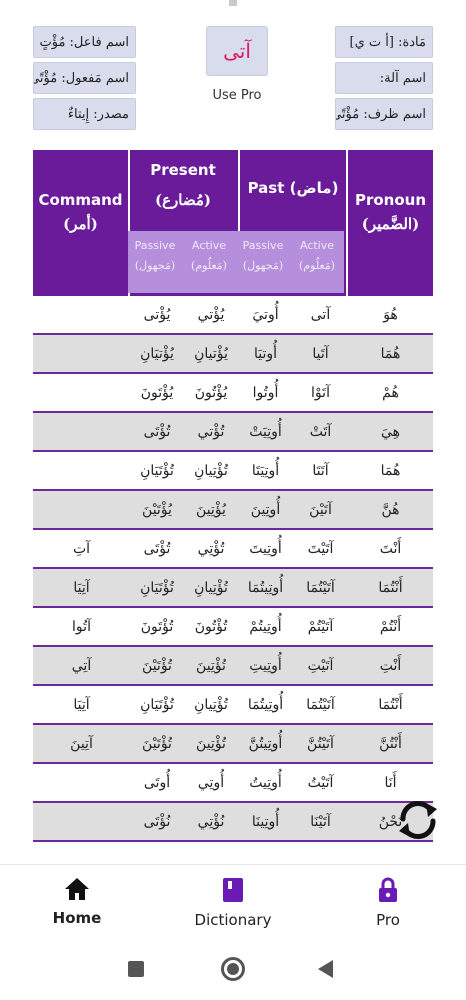 This screenshot has width=466, height=1000. I want to click on present-passive-cell: تُؤْتَيْنَ, so click(157, 665).